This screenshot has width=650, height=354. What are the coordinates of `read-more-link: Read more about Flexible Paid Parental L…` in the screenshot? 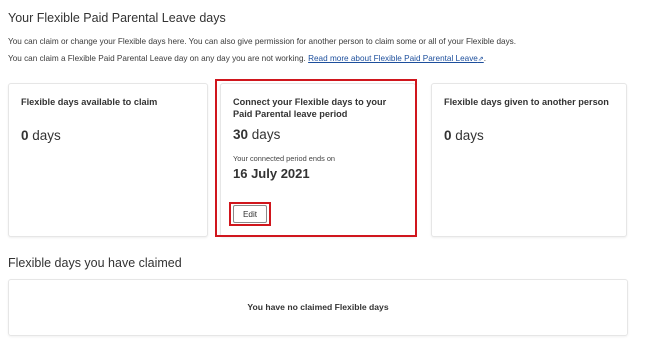 It's located at (396, 58).